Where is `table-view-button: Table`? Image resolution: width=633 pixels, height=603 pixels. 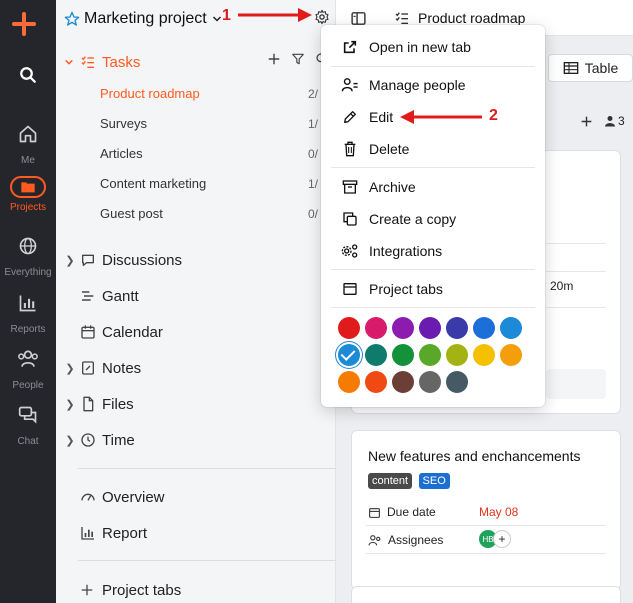
table-view-button: Table is located at coordinates (590, 68).